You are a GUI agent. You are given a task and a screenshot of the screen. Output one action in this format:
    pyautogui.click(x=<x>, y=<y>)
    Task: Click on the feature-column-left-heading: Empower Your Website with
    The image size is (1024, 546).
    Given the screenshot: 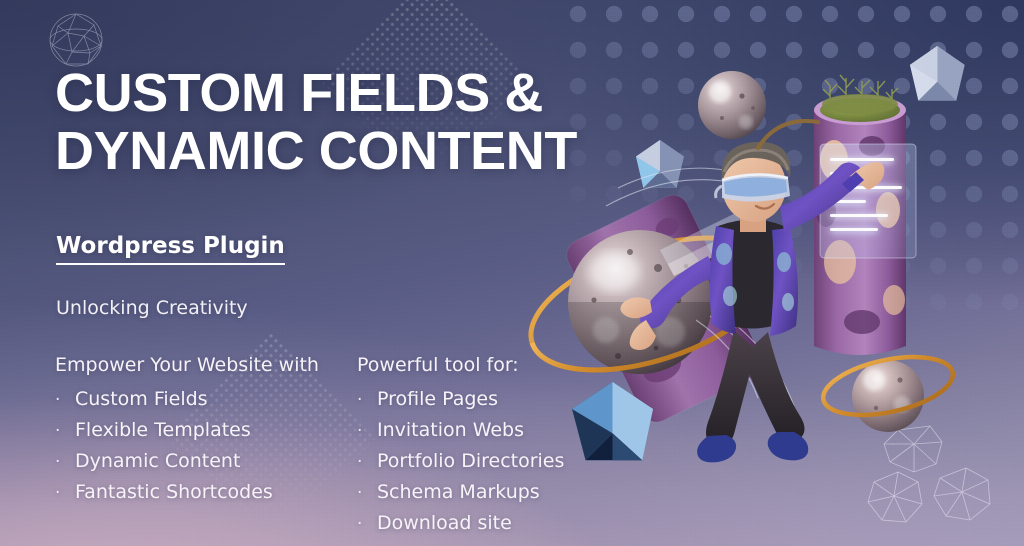 What is the action you would take?
    pyautogui.click(x=187, y=365)
    